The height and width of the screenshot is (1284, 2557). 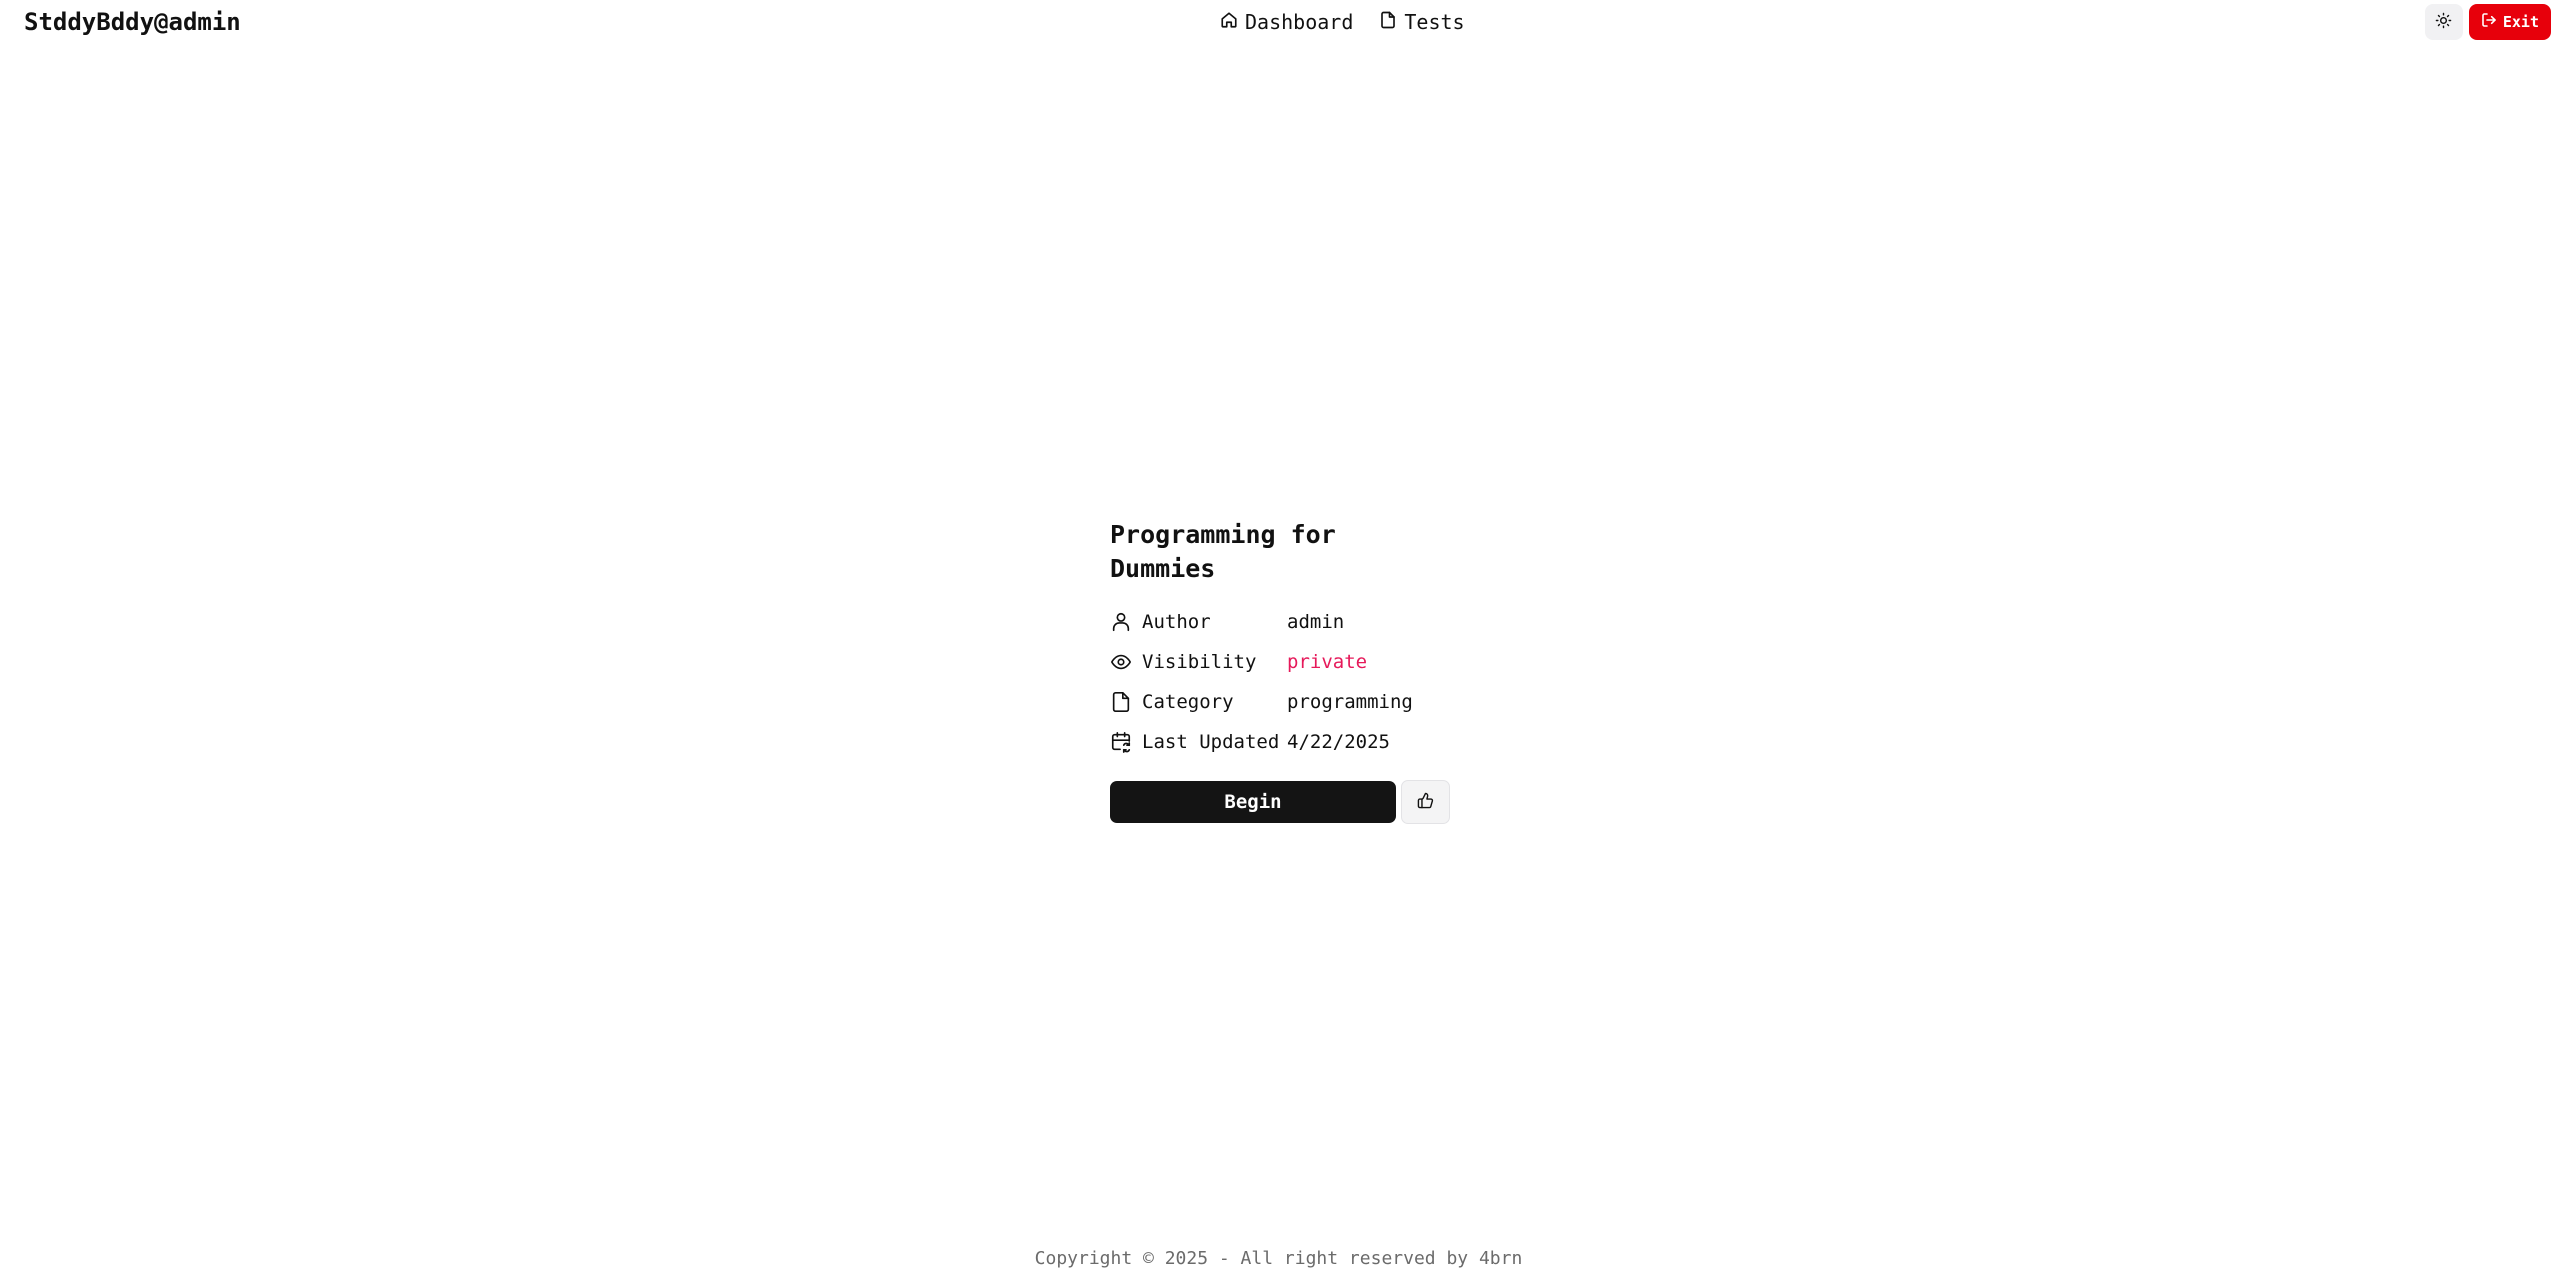 What do you see at coordinates (1316, 622) in the screenshot?
I see `meta-value-author: admin` at bounding box center [1316, 622].